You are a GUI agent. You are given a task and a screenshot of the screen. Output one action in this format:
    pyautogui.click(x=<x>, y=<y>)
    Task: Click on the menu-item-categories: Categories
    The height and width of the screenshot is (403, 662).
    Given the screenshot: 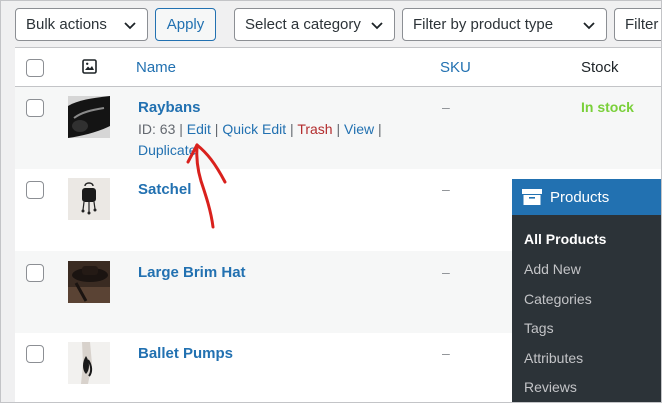 What is the action you would take?
    pyautogui.click(x=558, y=299)
    